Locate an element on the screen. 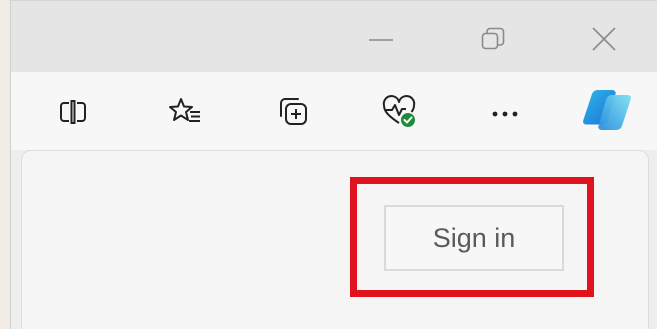 This screenshot has height=329, width=657. browser-essentials-icon is located at coordinates (399, 111).